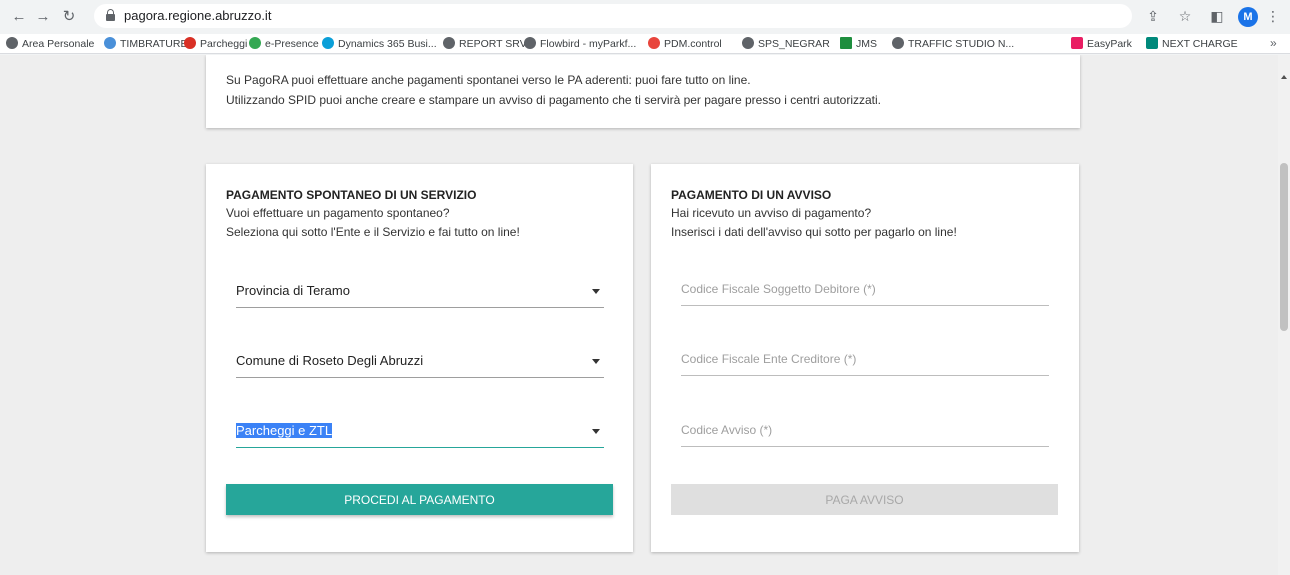 The width and height of the screenshot is (1290, 575). What do you see at coordinates (1217, 16) in the screenshot?
I see `side-panel-icon: ◧` at bounding box center [1217, 16].